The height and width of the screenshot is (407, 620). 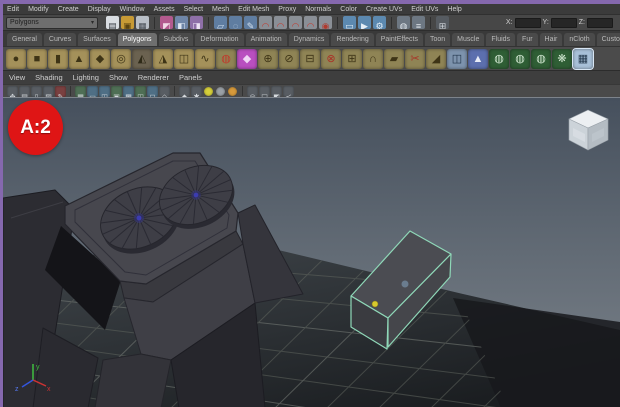 I want to click on menu-item: Mesh, so click(x=220, y=9).